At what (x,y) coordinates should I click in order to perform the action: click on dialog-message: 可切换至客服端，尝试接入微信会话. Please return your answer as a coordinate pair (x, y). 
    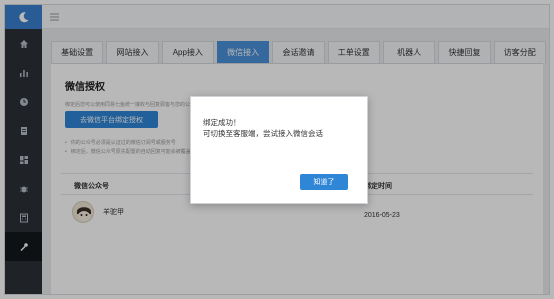
    Looking at the image, I should click on (263, 133).